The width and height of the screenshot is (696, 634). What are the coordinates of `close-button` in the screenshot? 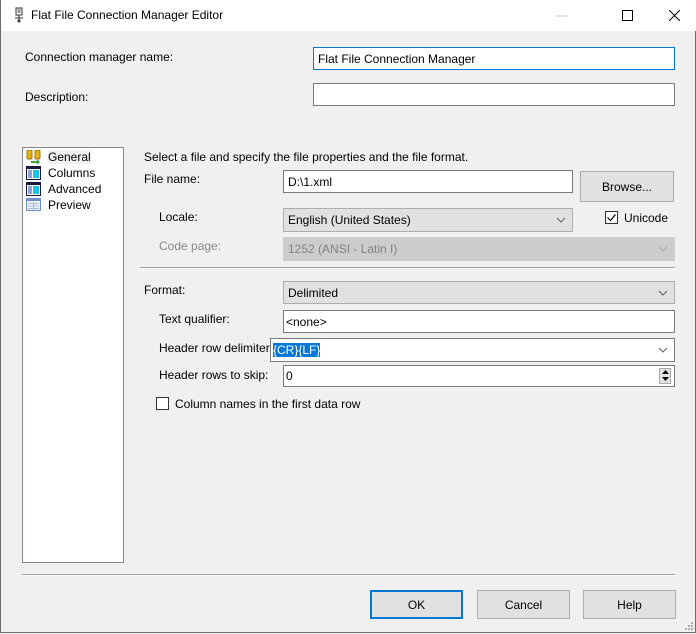 It's located at (673, 15).